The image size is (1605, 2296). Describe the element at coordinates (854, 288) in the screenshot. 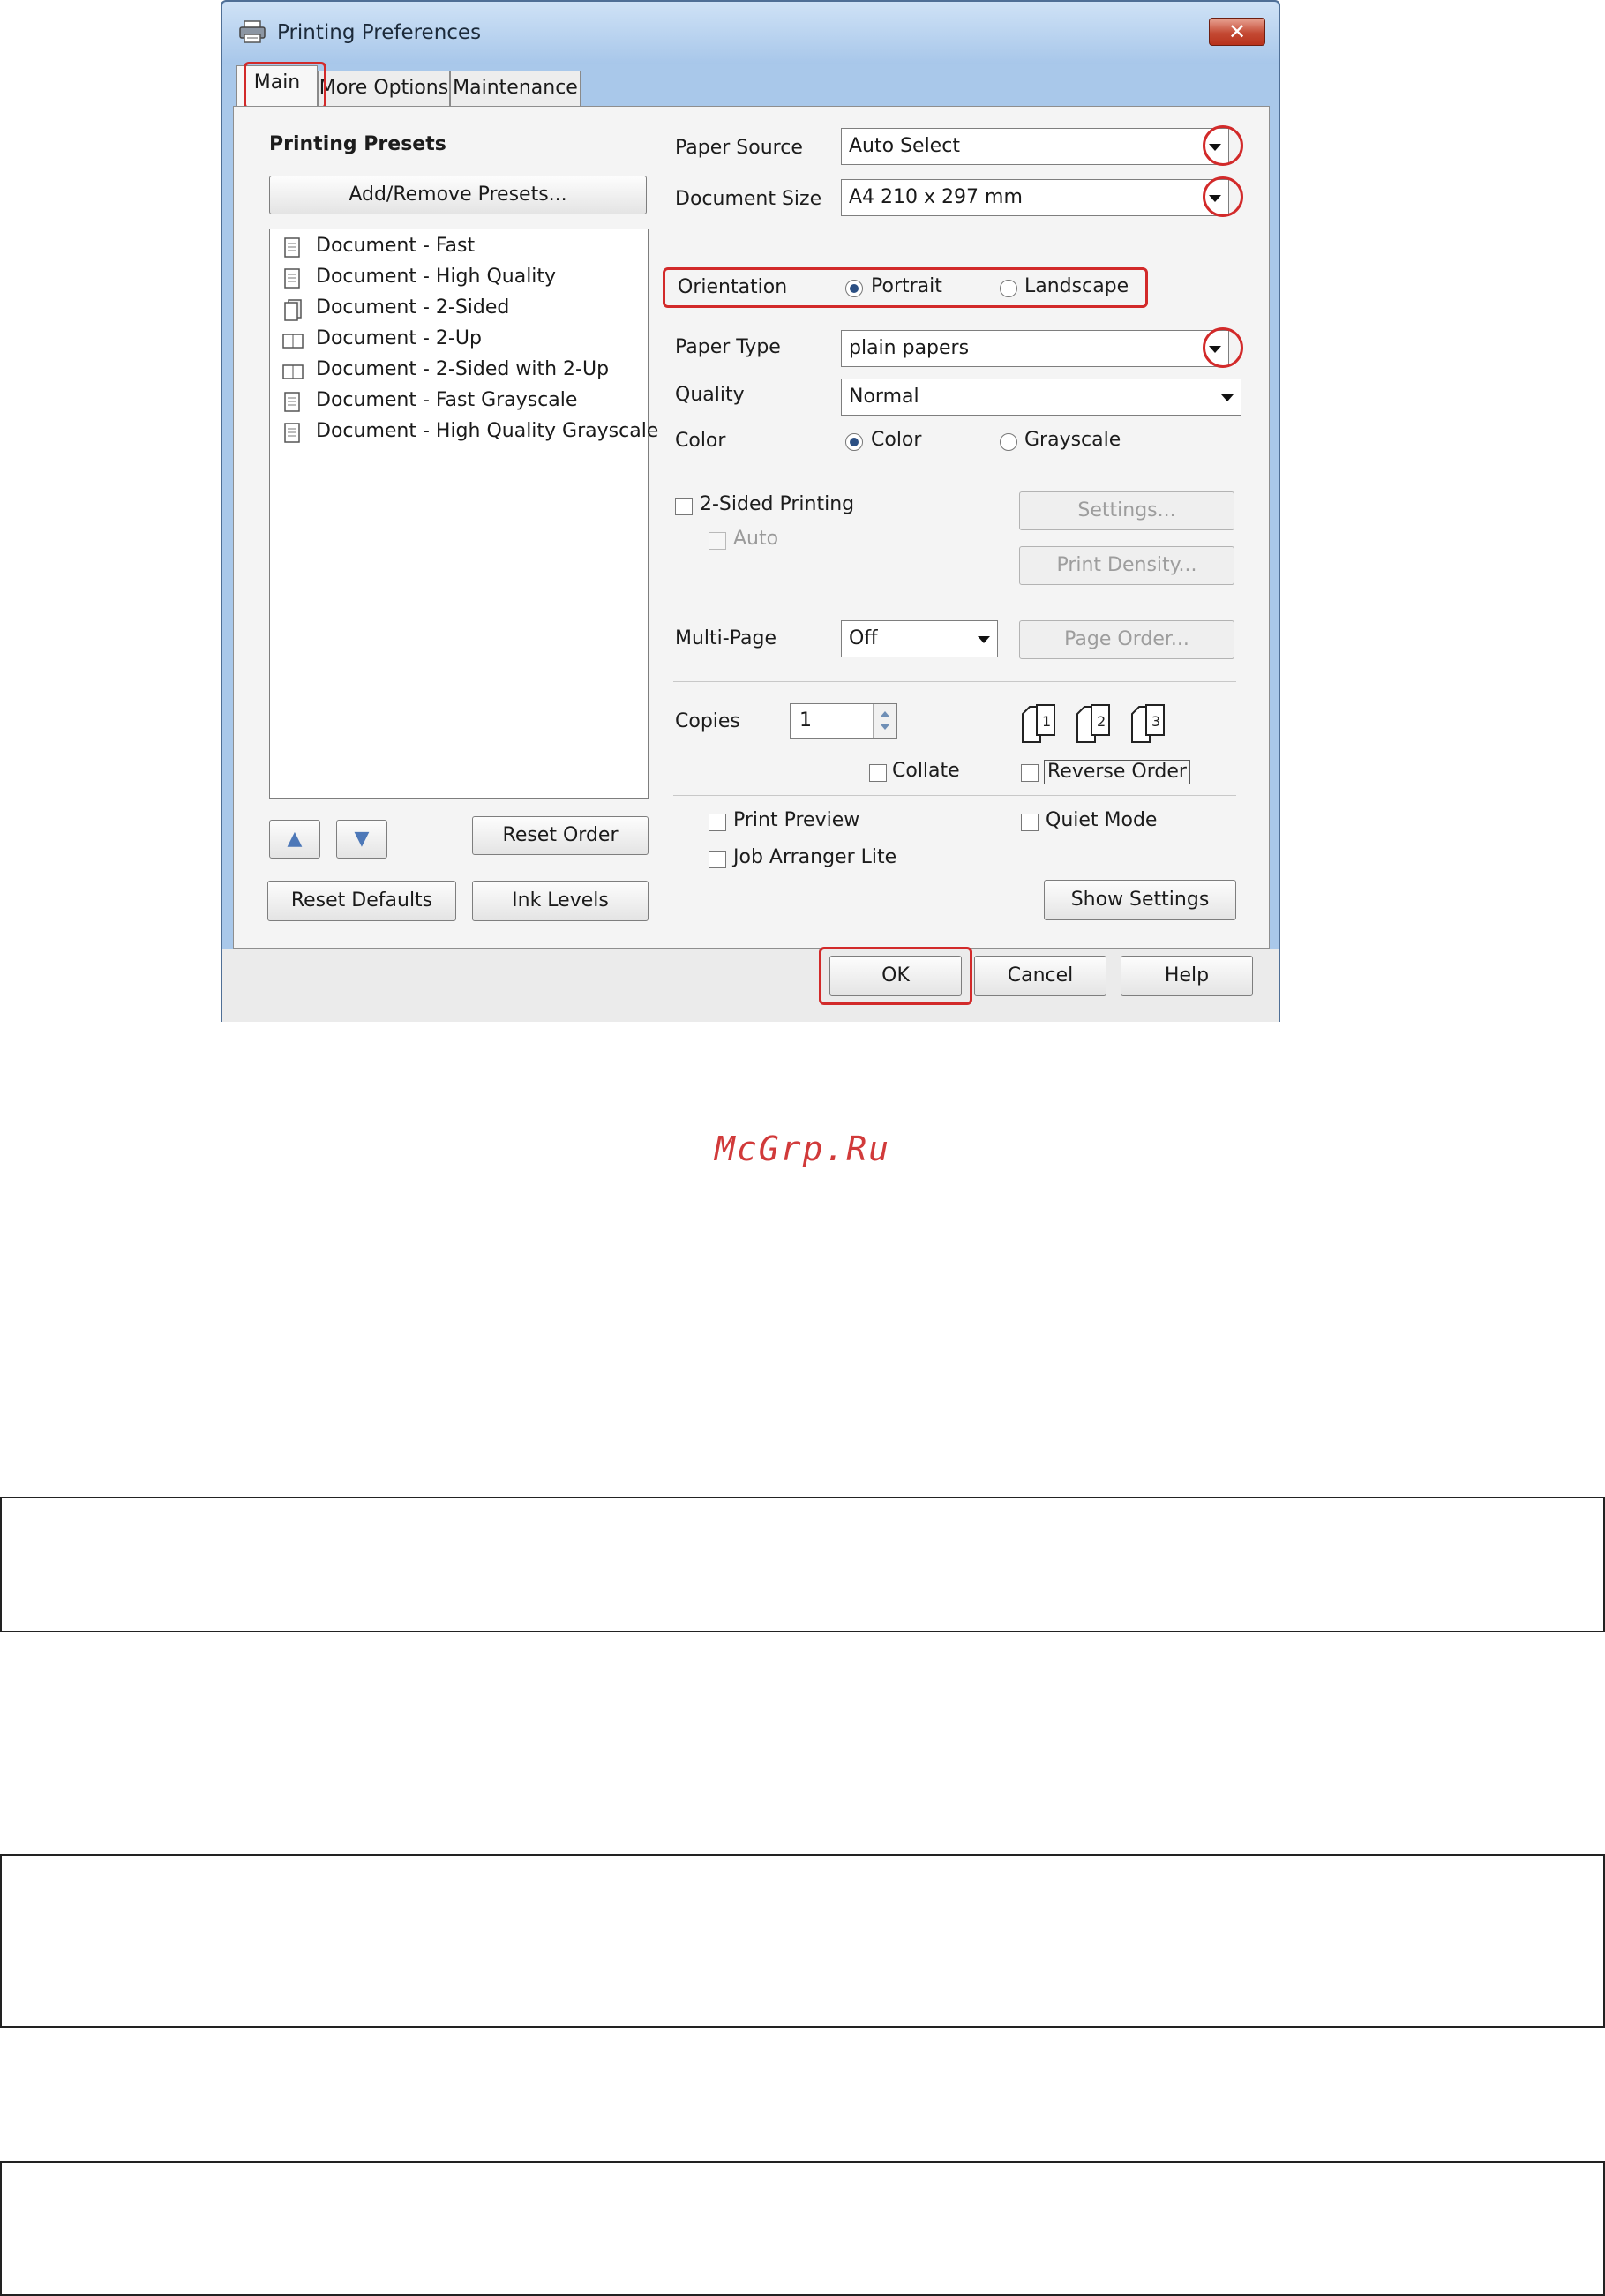

I see `portrait-radio` at that location.